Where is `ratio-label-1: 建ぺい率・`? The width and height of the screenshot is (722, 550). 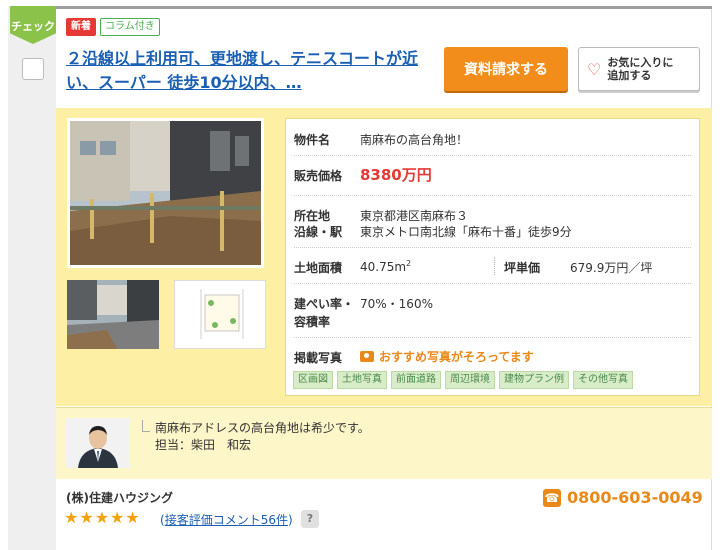 ratio-label-1: 建ぺい率・ is located at coordinates (324, 304).